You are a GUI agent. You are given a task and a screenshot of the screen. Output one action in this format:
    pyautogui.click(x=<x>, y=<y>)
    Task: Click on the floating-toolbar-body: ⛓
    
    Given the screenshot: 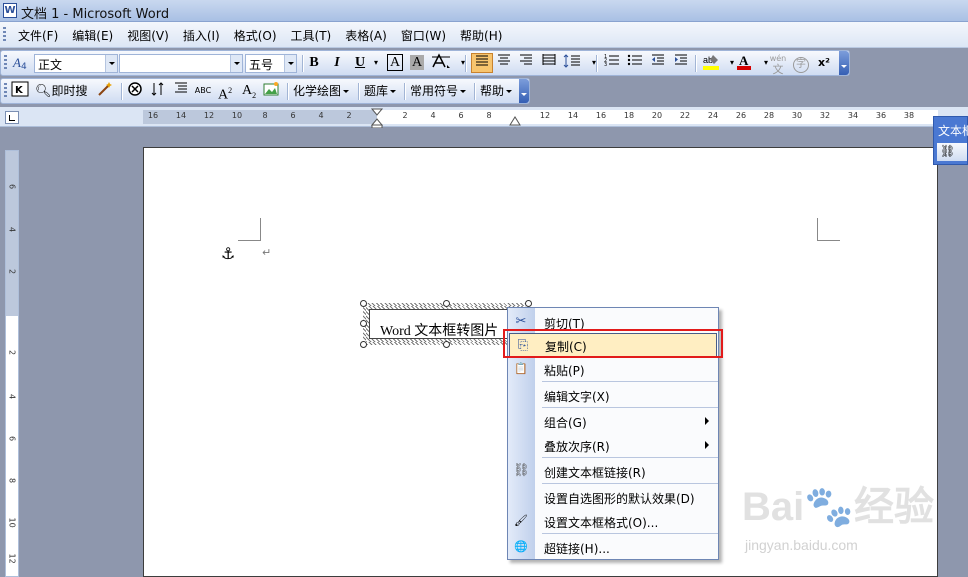 What is the action you would take?
    pyautogui.click(x=952, y=152)
    